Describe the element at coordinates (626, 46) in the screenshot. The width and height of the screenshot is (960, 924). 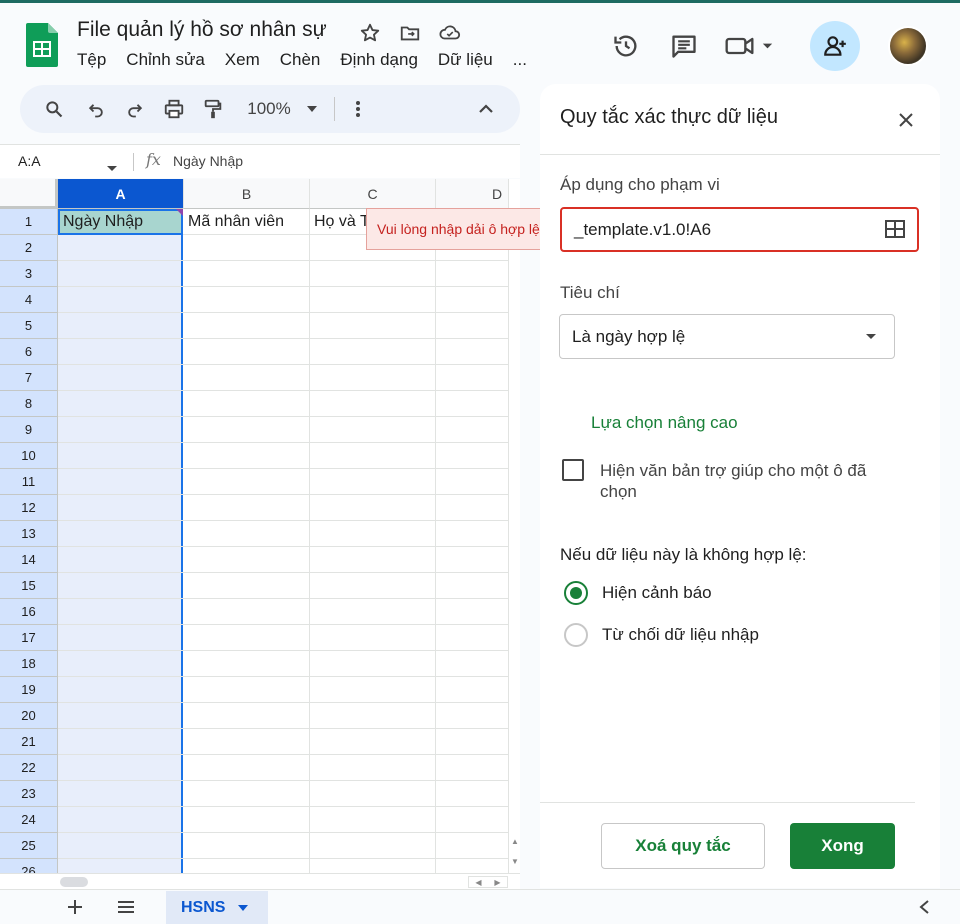
I see `version-history-icon` at that location.